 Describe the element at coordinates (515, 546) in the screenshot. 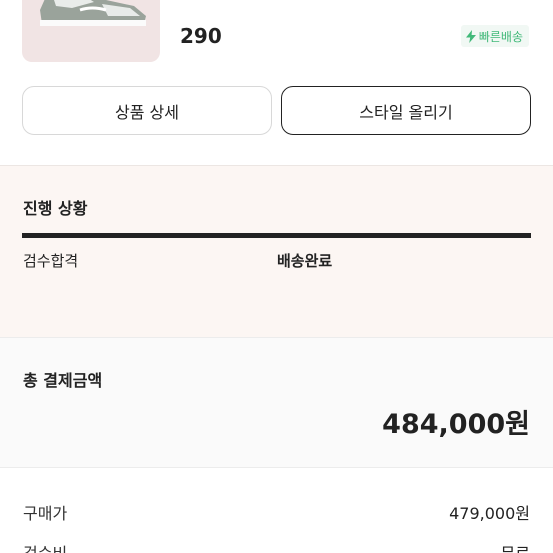

I see `inspection-fee-value: 무료` at that location.